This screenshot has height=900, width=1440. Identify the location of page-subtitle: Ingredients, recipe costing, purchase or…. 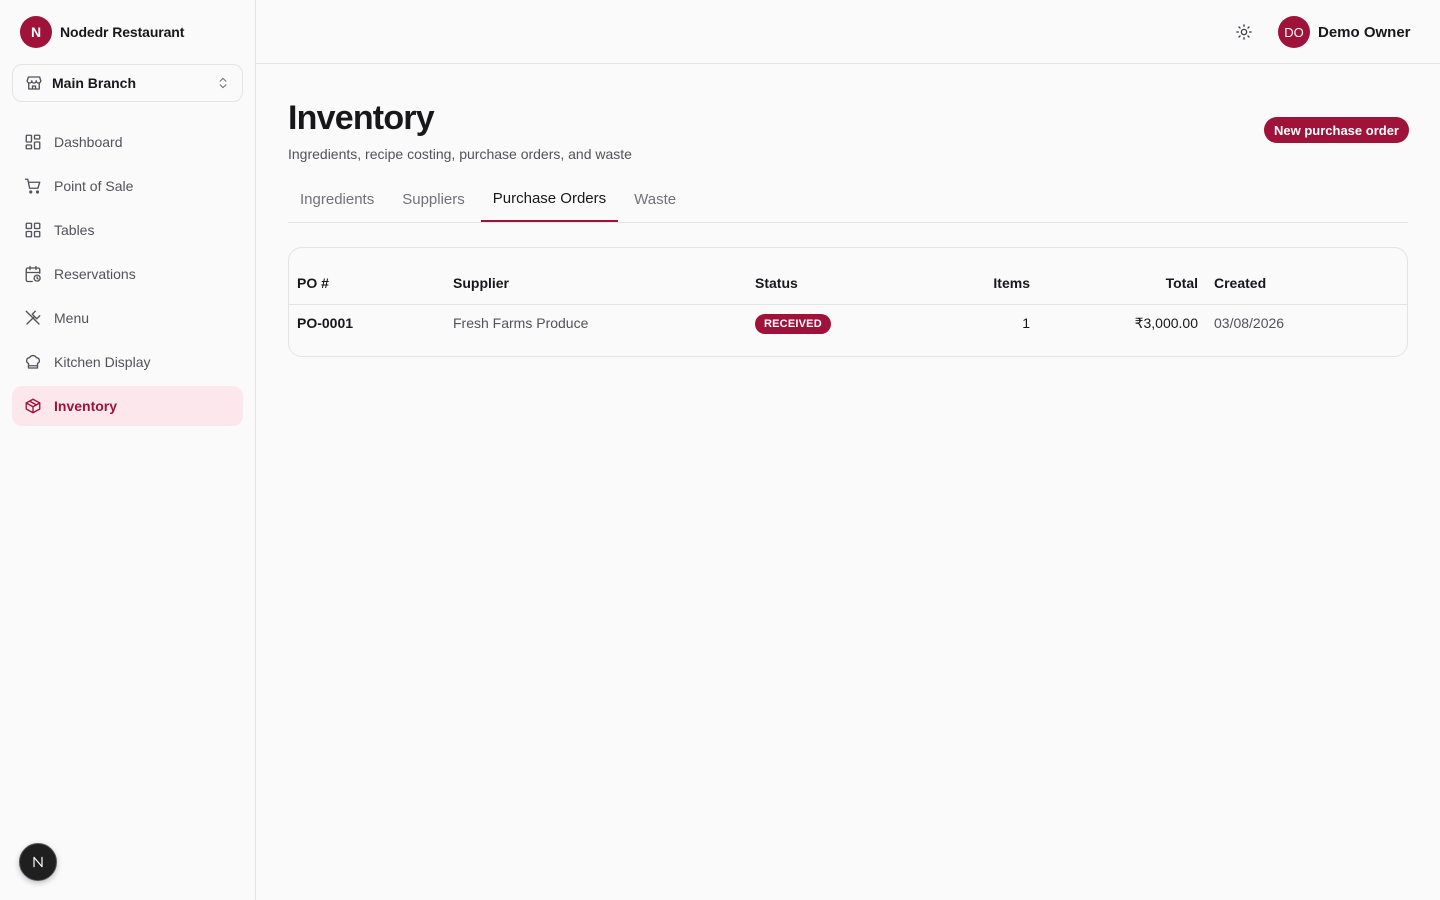
(460, 154).